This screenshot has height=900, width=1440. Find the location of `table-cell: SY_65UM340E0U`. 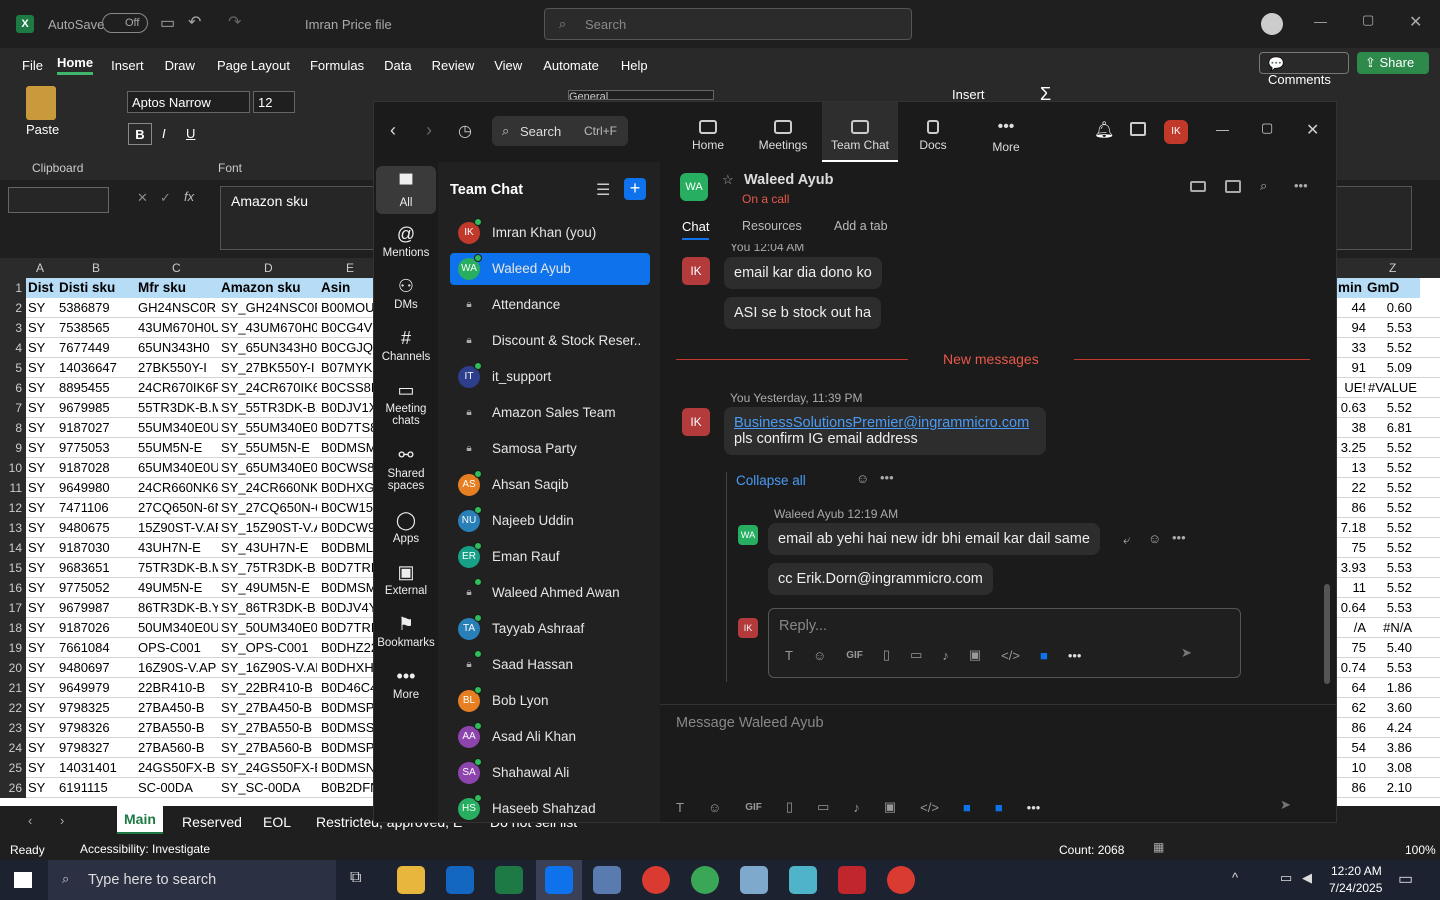

table-cell: SY_65UM340E0U is located at coordinates (269, 467).